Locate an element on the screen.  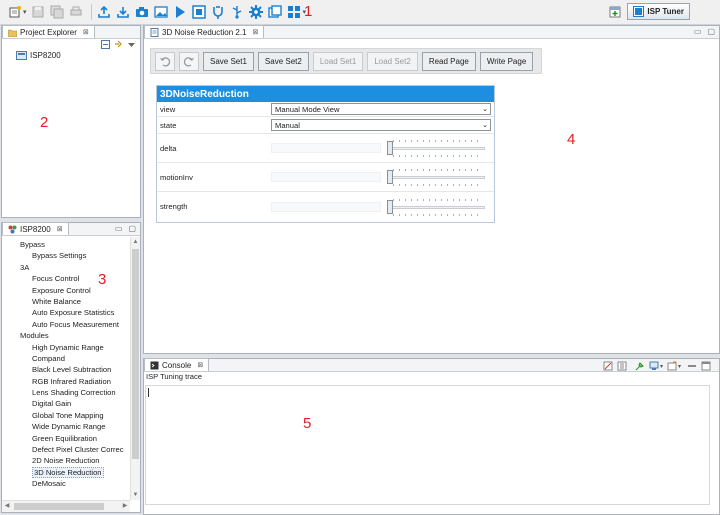
tree-item-global-tone-mapping: Global Tone Mapping is located at coordinates (66, 415).